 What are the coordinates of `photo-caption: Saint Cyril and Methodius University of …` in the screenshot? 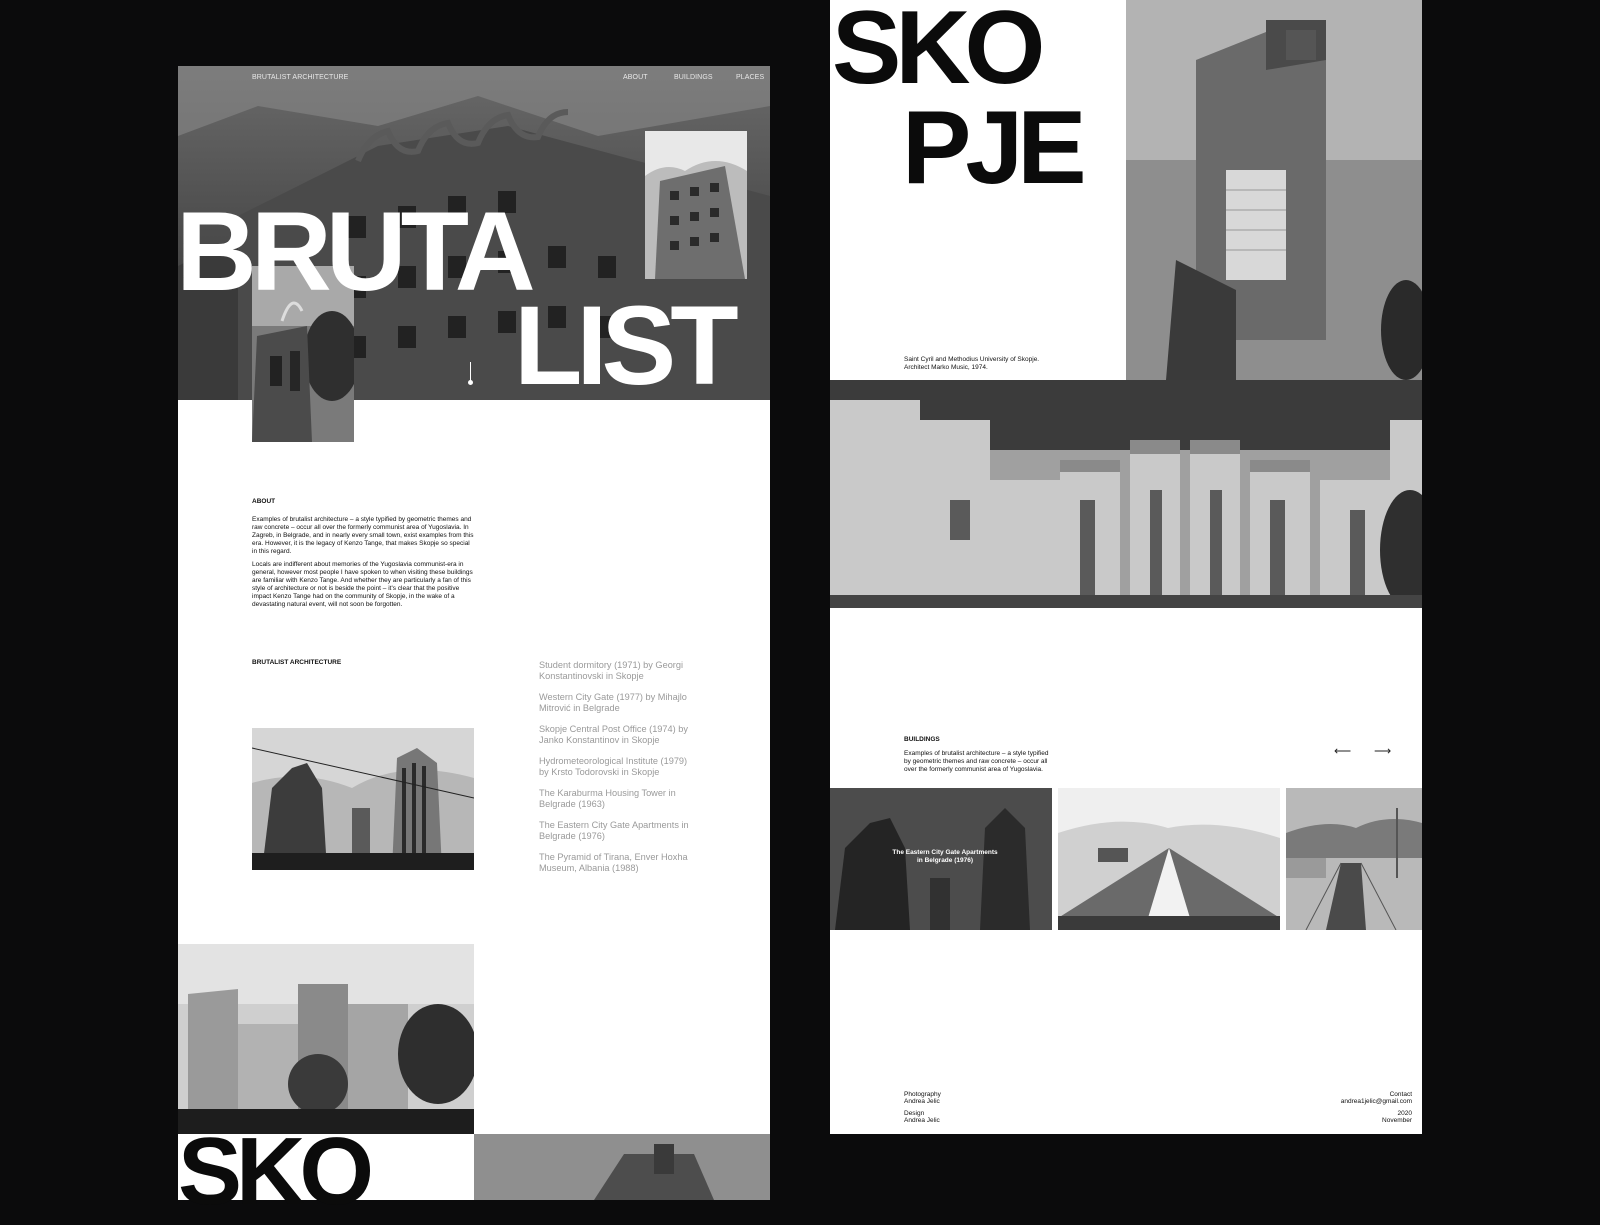 It's located at (972, 363).